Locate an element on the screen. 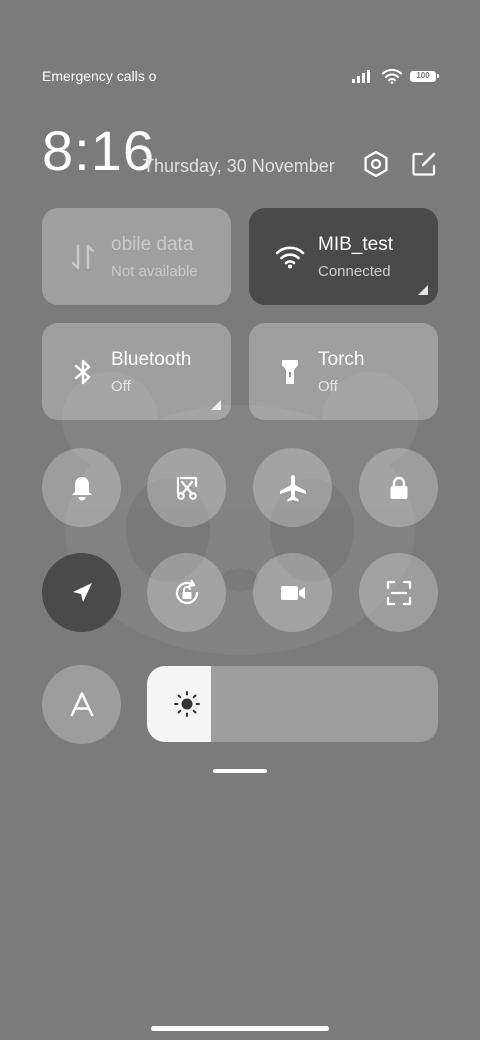 The width and height of the screenshot is (480, 1040). toggle-lock-screen is located at coordinates (398, 487).